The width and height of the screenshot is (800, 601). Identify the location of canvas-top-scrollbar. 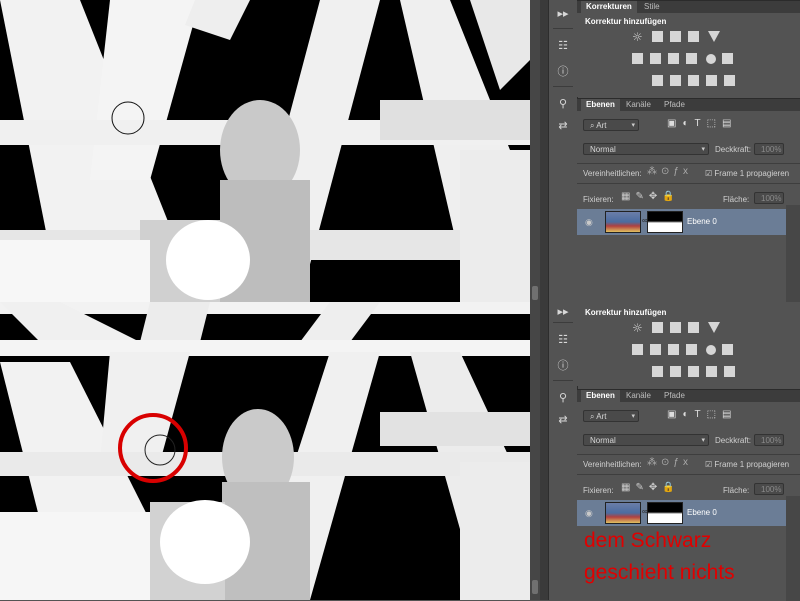
(535, 151).